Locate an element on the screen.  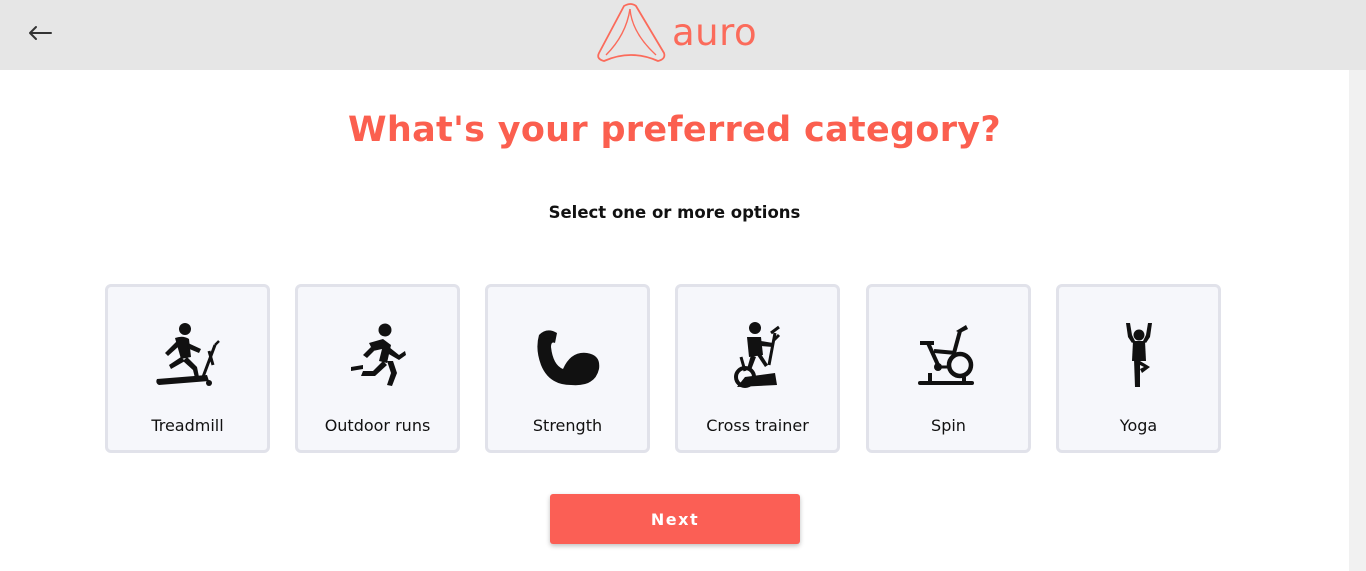
option-card-yoga: Yoga is located at coordinates (1138, 368).